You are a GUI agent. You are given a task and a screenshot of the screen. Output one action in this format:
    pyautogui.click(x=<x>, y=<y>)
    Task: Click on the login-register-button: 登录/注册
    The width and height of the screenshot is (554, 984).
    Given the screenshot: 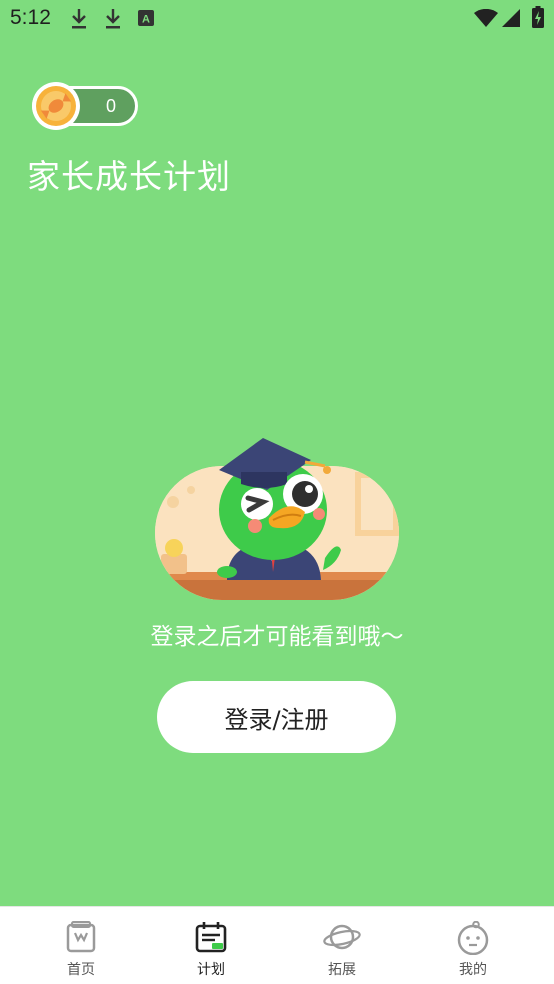 What is the action you would take?
    pyautogui.click(x=276, y=717)
    